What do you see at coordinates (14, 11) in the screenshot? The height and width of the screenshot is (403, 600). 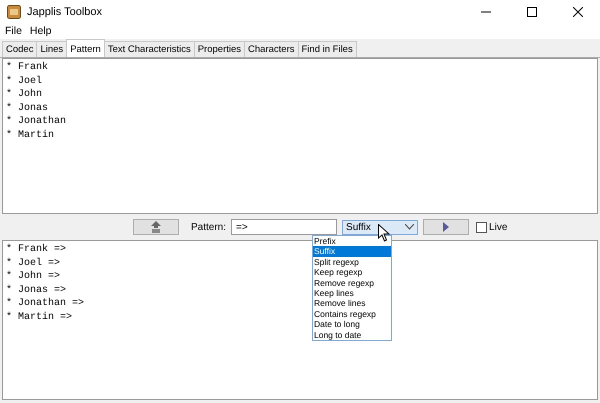 I see `app-icon` at bounding box center [14, 11].